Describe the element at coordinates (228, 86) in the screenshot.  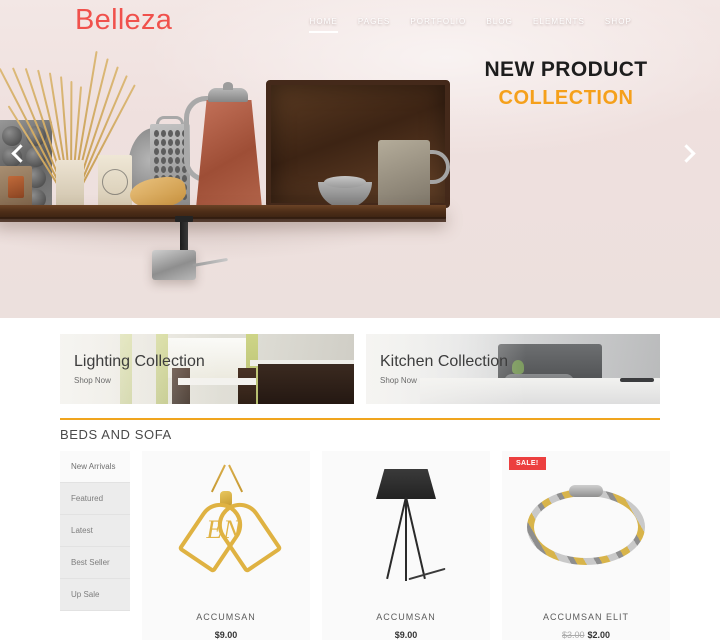
I see `kettle-knob` at that location.